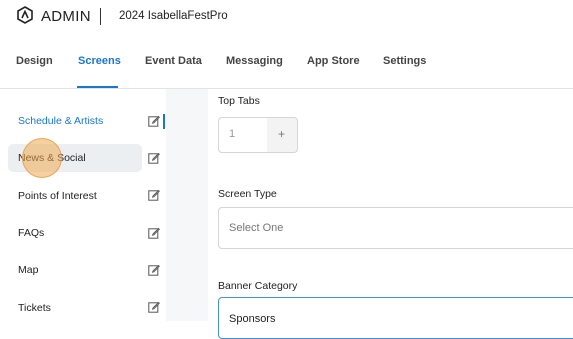 This screenshot has height=339, width=573. What do you see at coordinates (28, 270) in the screenshot?
I see `sidebar-item-label: Map` at bounding box center [28, 270].